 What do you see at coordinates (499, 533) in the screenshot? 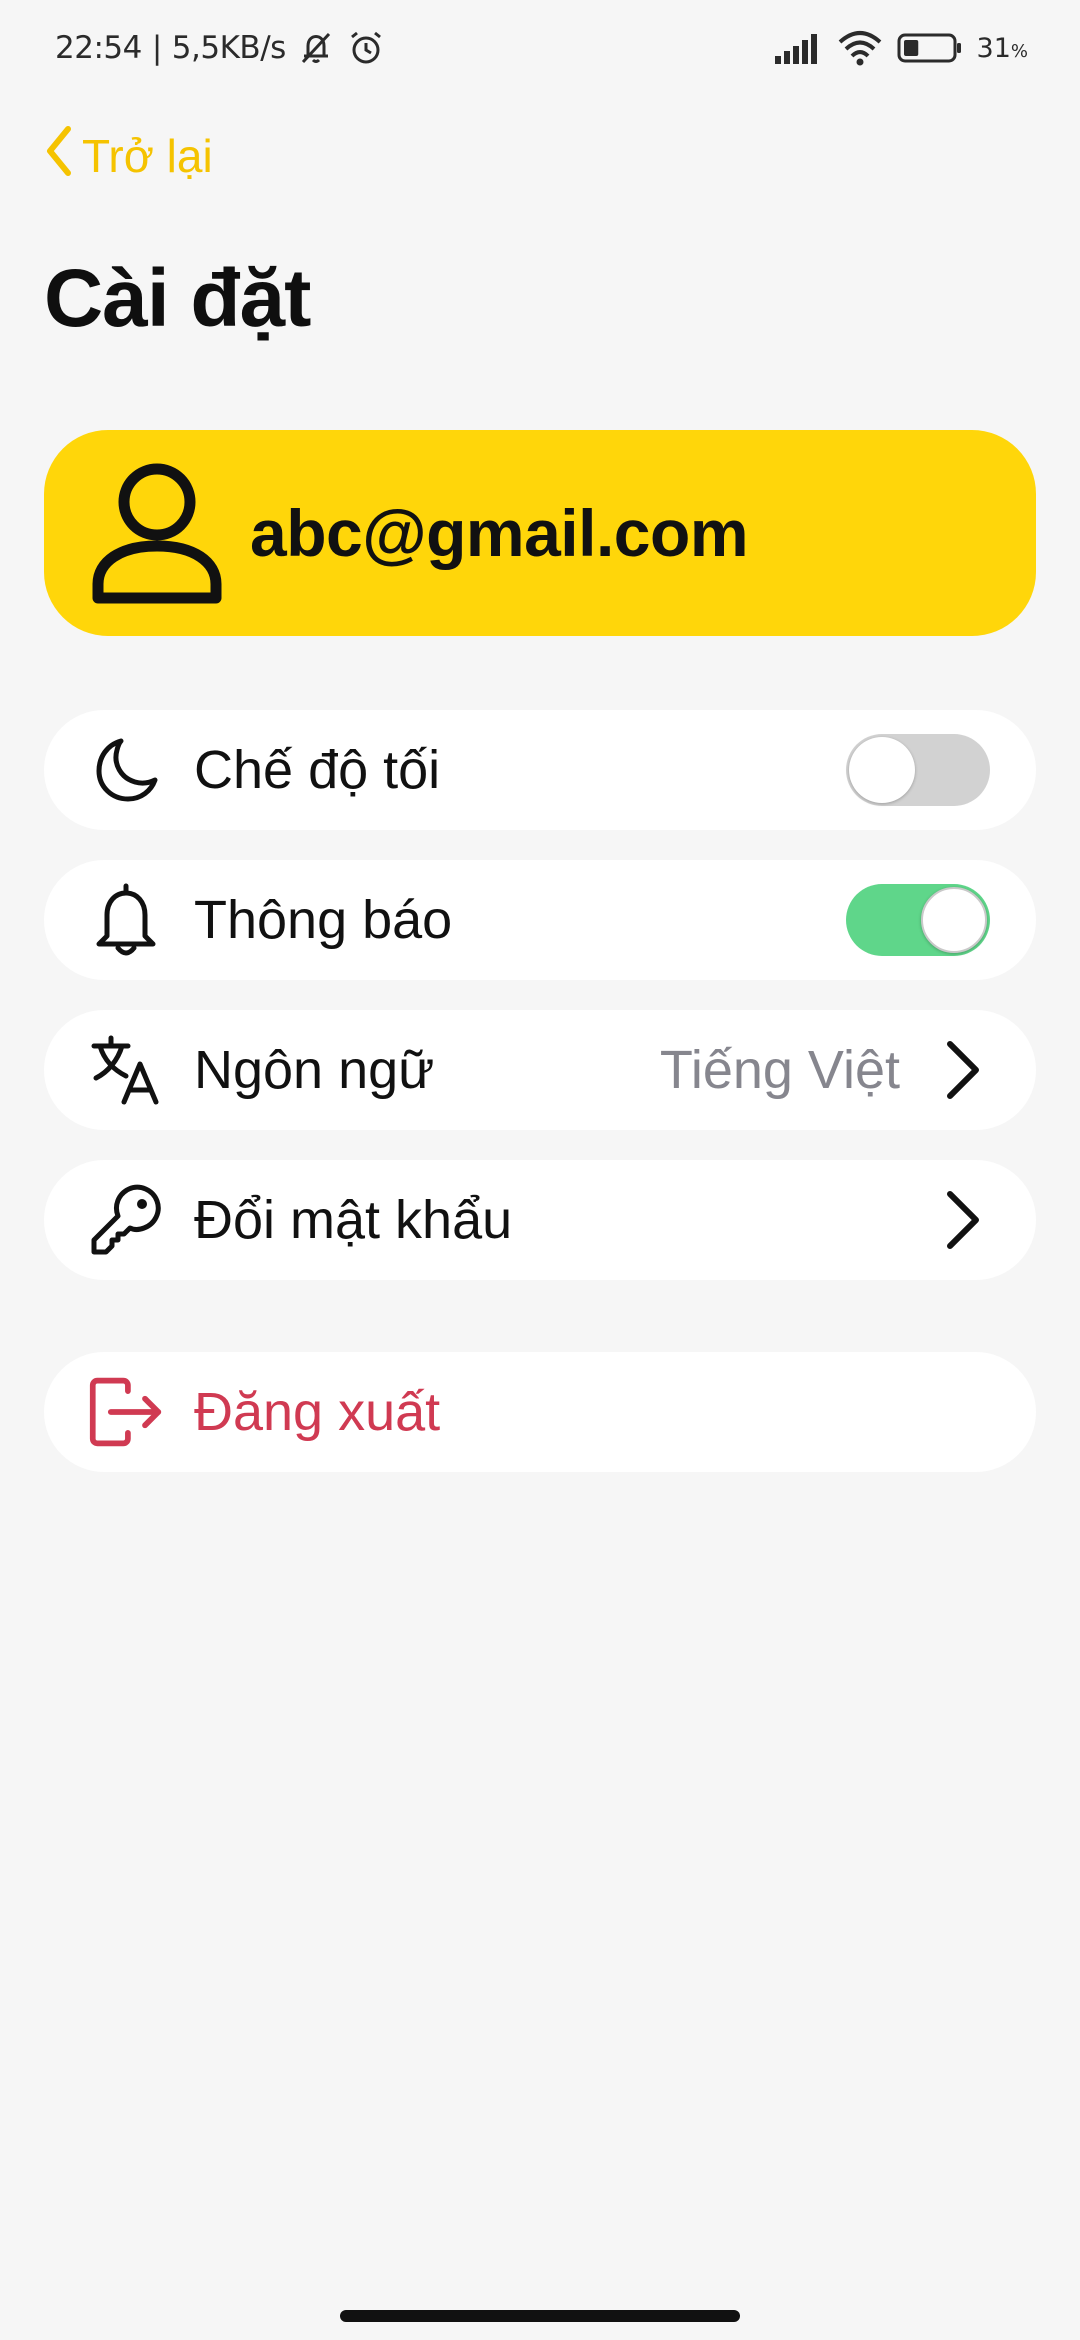
I see `profile-email: abc@gmail.com` at bounding box center [499, 533].